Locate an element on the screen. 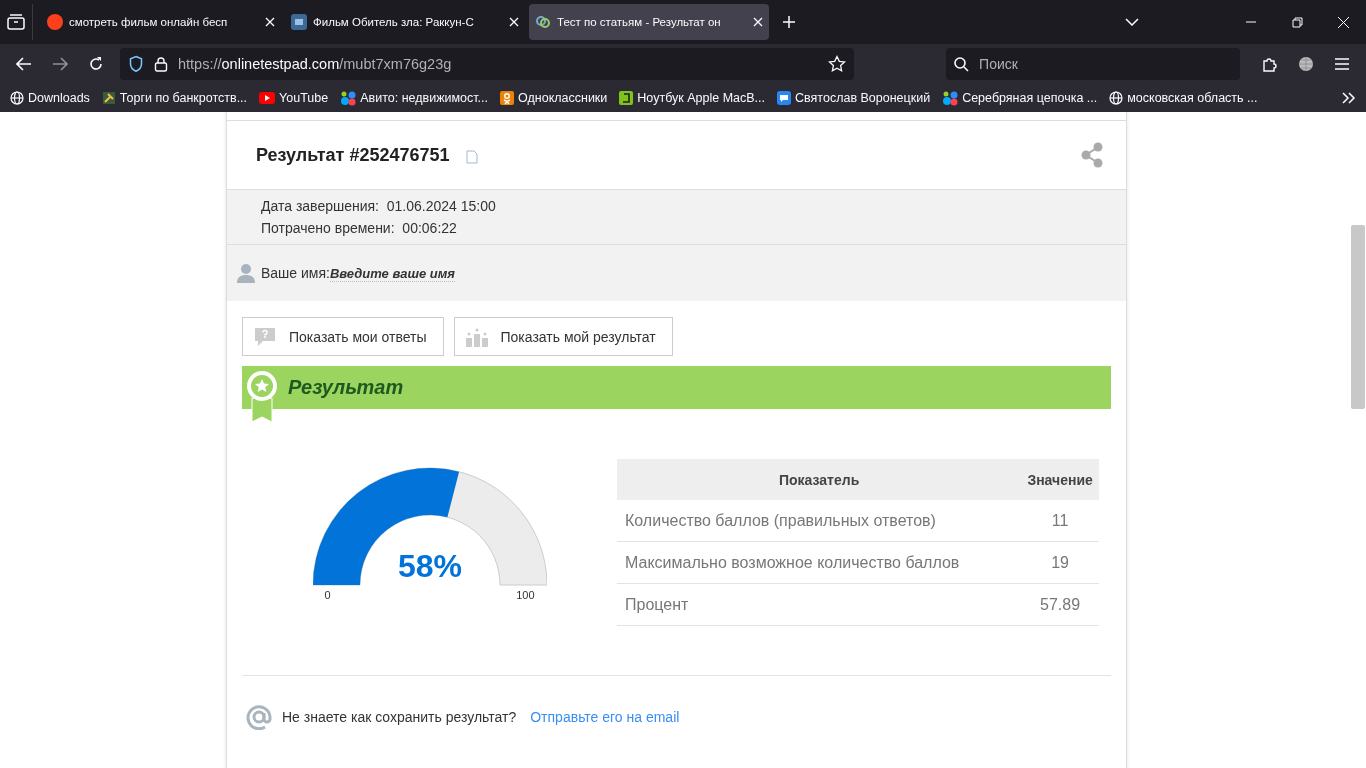  square-icon is located at coordinates (626, 98).